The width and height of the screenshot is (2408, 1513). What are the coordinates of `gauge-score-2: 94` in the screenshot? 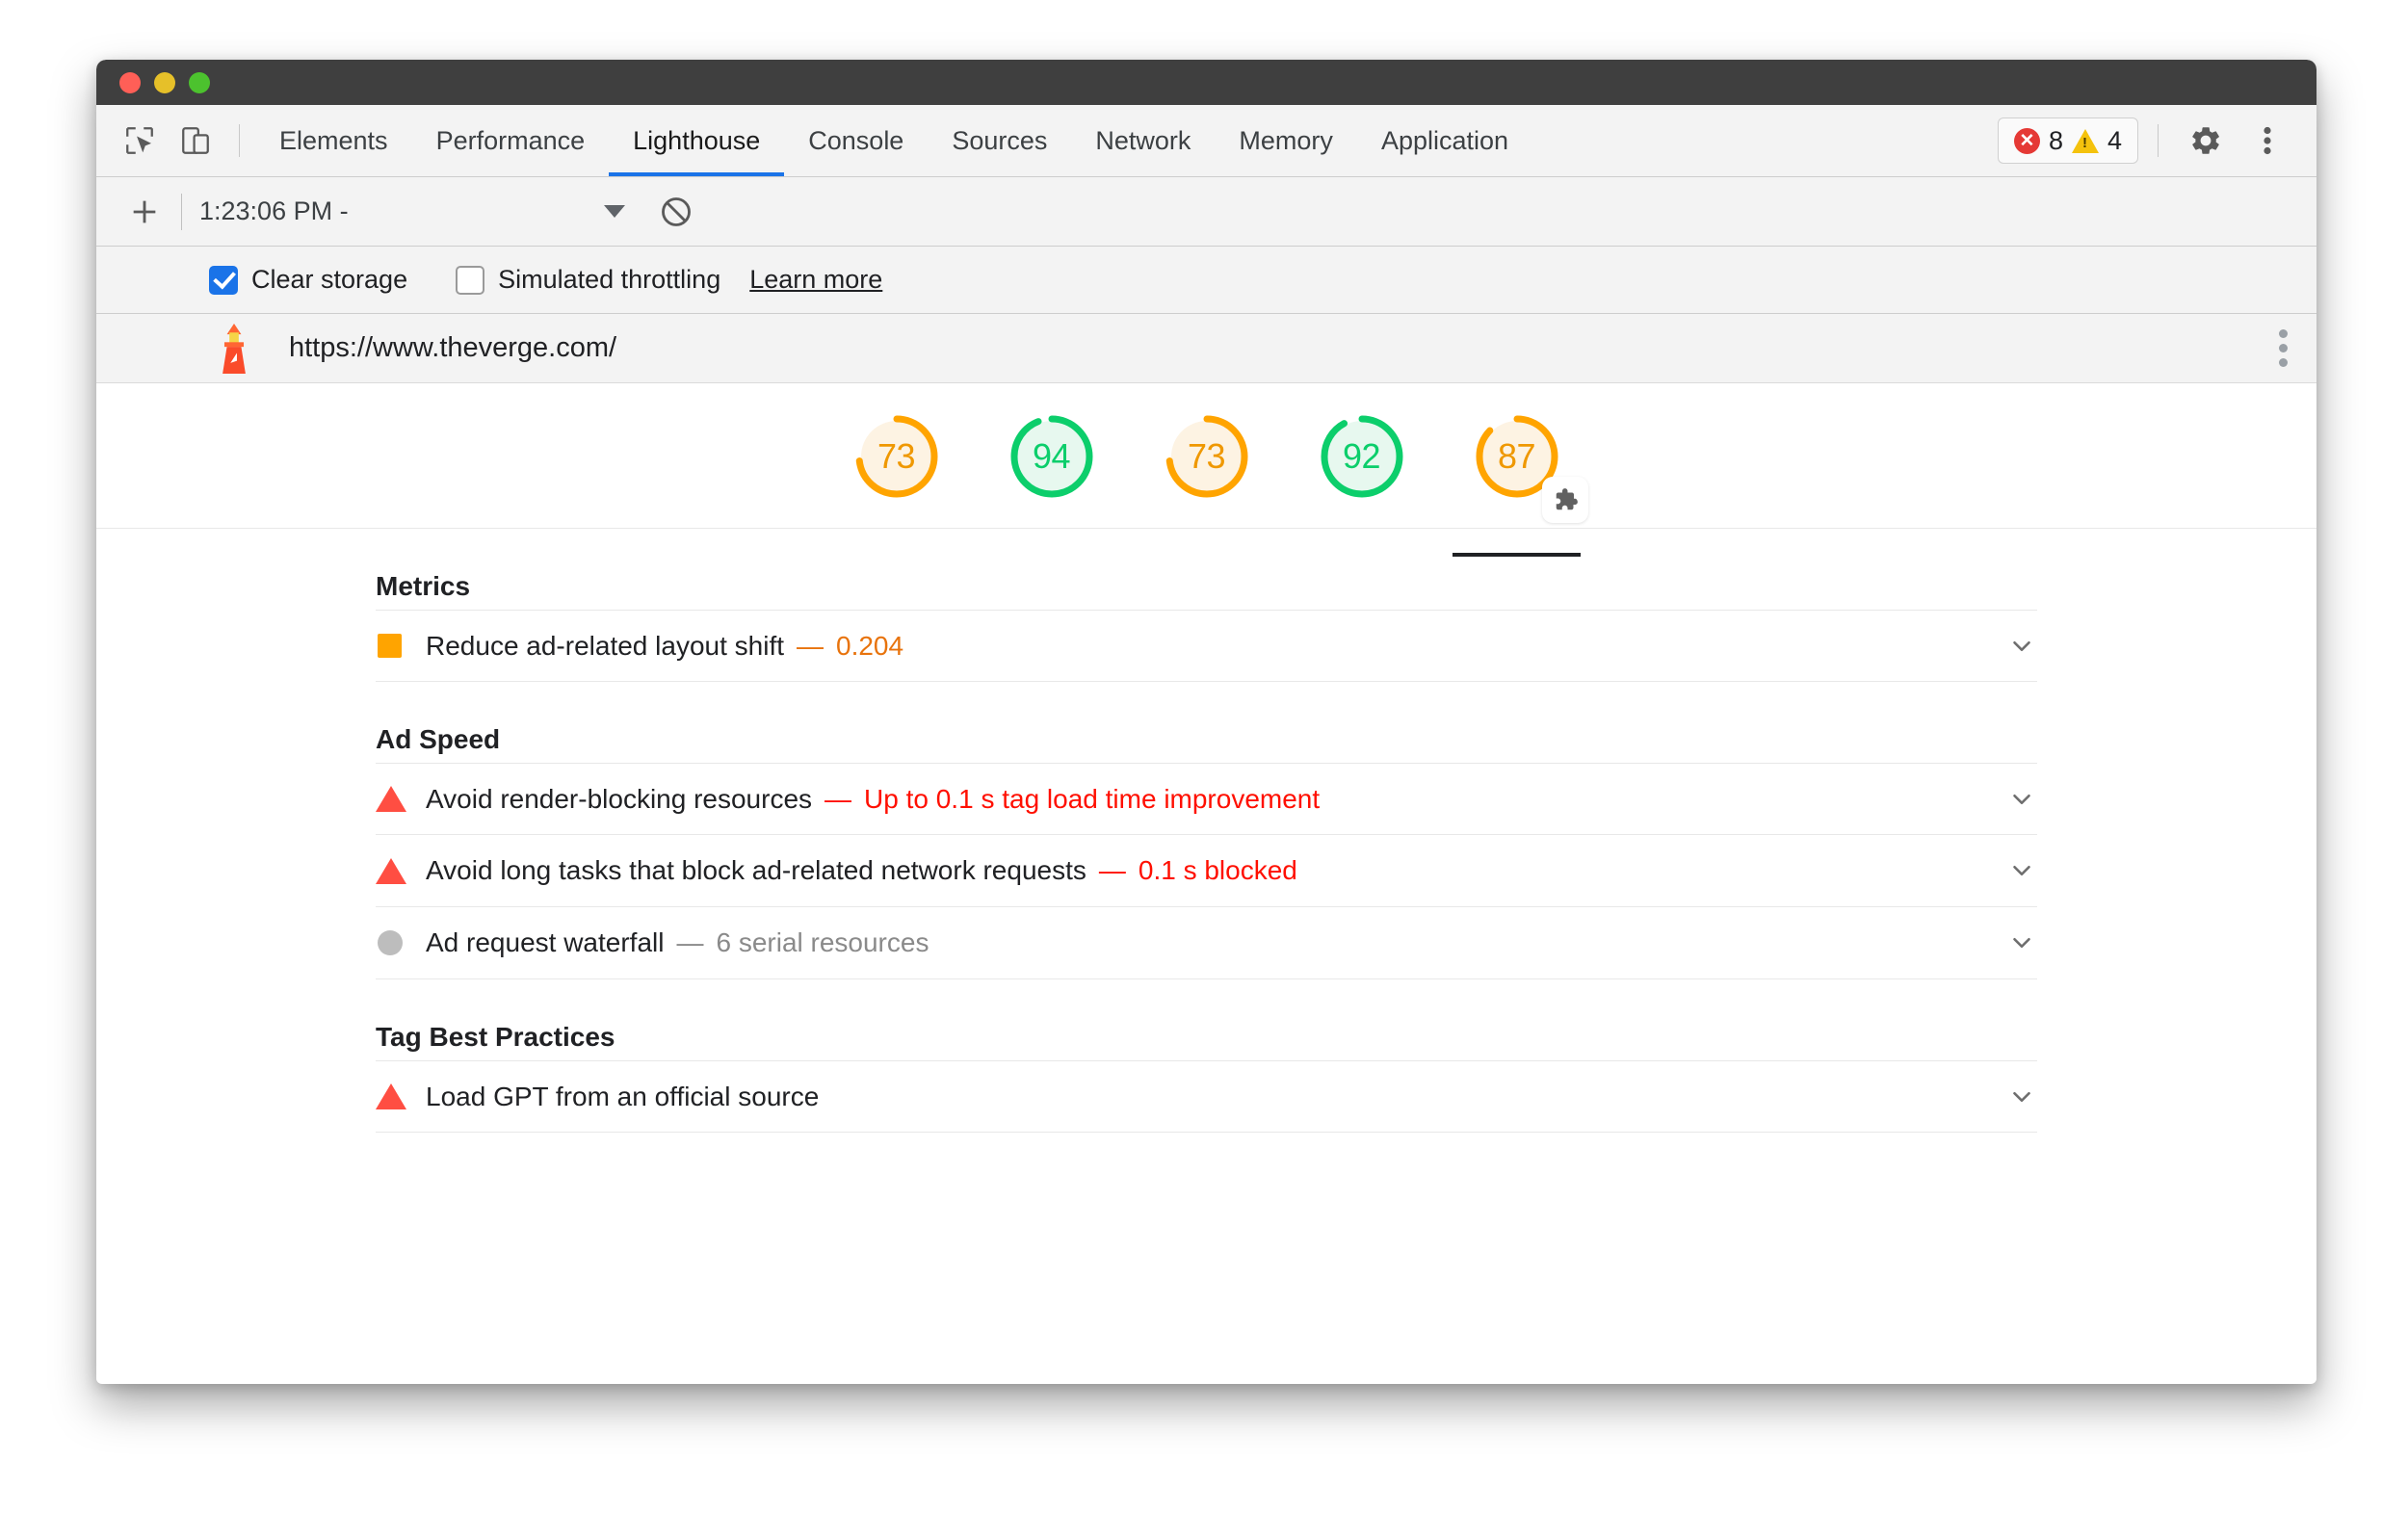 It's located at (1051, 470).